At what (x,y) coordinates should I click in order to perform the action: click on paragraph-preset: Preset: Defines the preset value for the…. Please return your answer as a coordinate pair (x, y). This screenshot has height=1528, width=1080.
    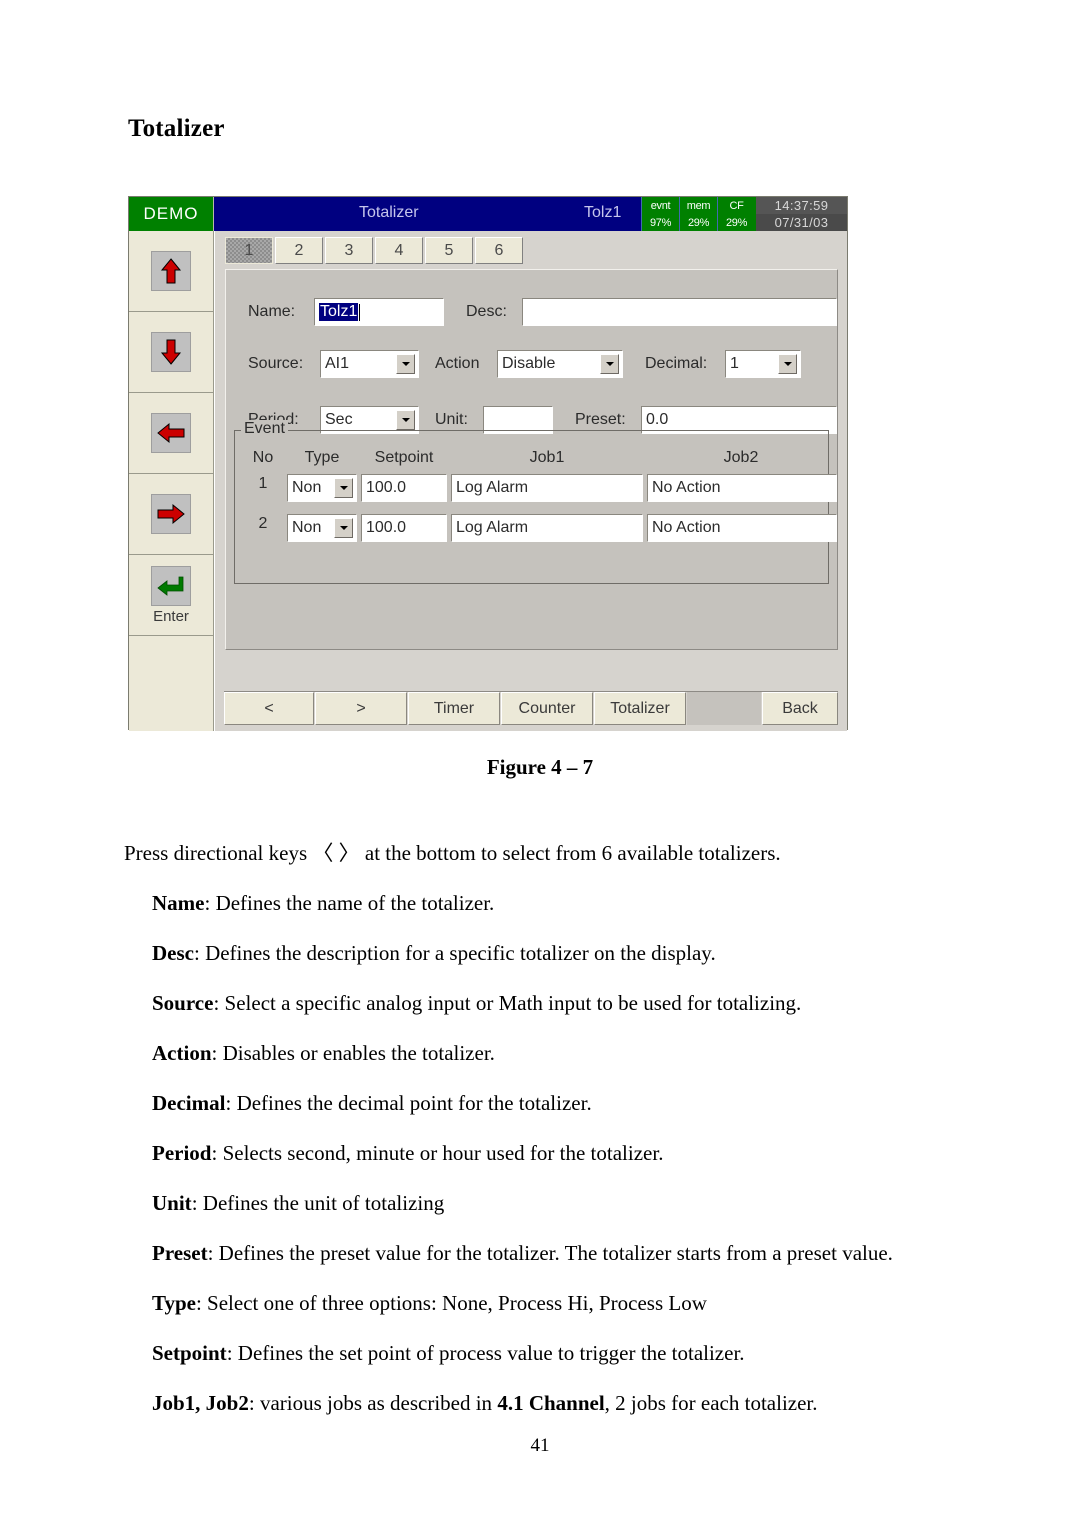
    Looking at the image, I should click on (522, 1253).